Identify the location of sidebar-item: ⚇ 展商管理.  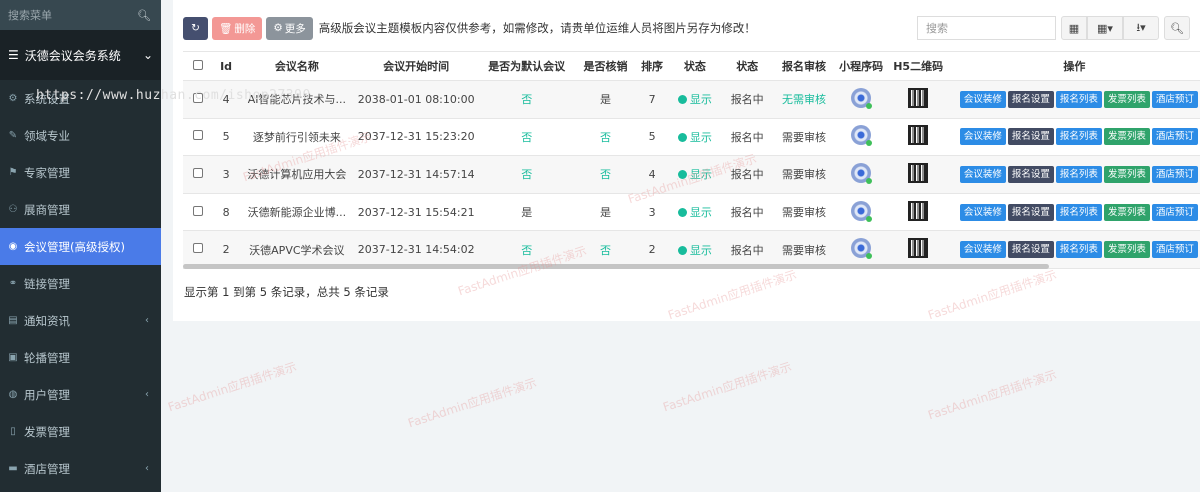
(80, 209).